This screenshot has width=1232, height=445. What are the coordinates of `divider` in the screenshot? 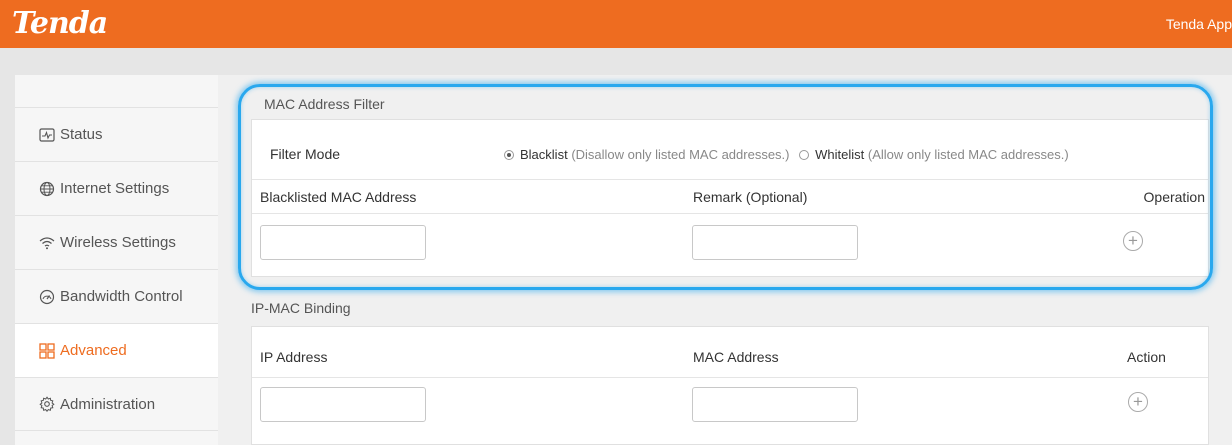 It's located at (730, 377).